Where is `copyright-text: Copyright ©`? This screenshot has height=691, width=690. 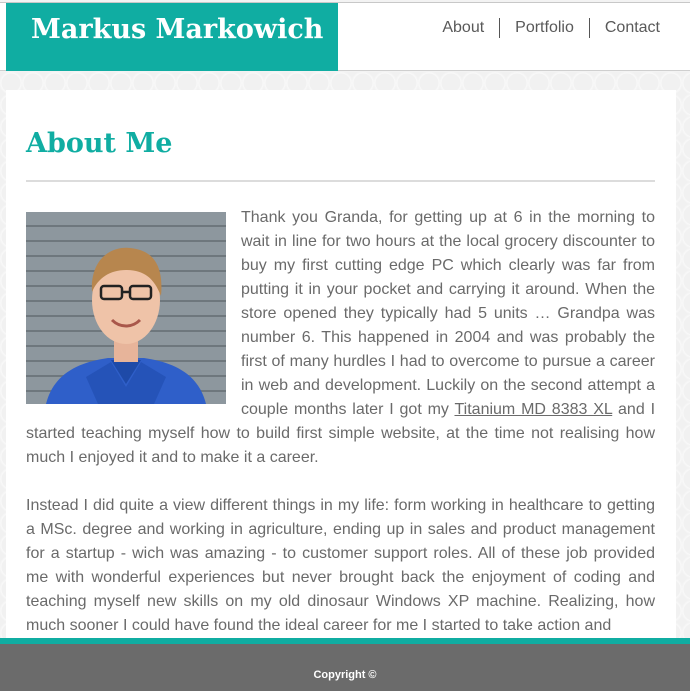 copyright-text: Copyright © is located at coordinates (345, 675).